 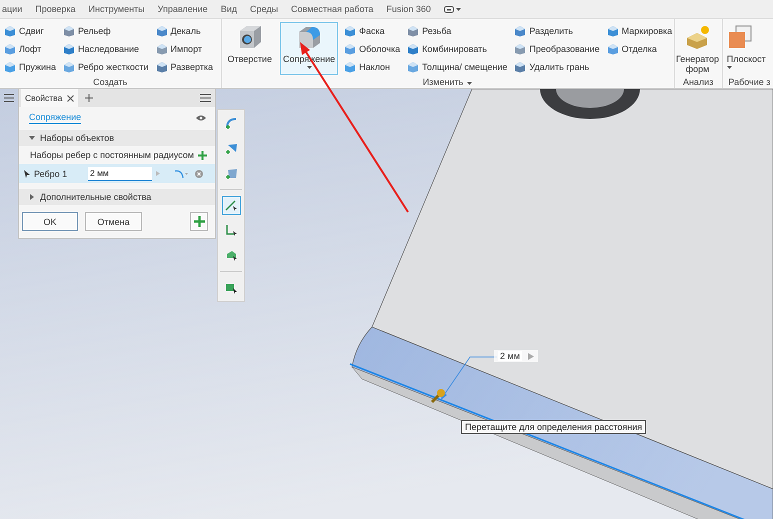 What do you see at coordinates (70, 98) in the screenshot?
I see `close-icon` at bounding box center [70, 98].